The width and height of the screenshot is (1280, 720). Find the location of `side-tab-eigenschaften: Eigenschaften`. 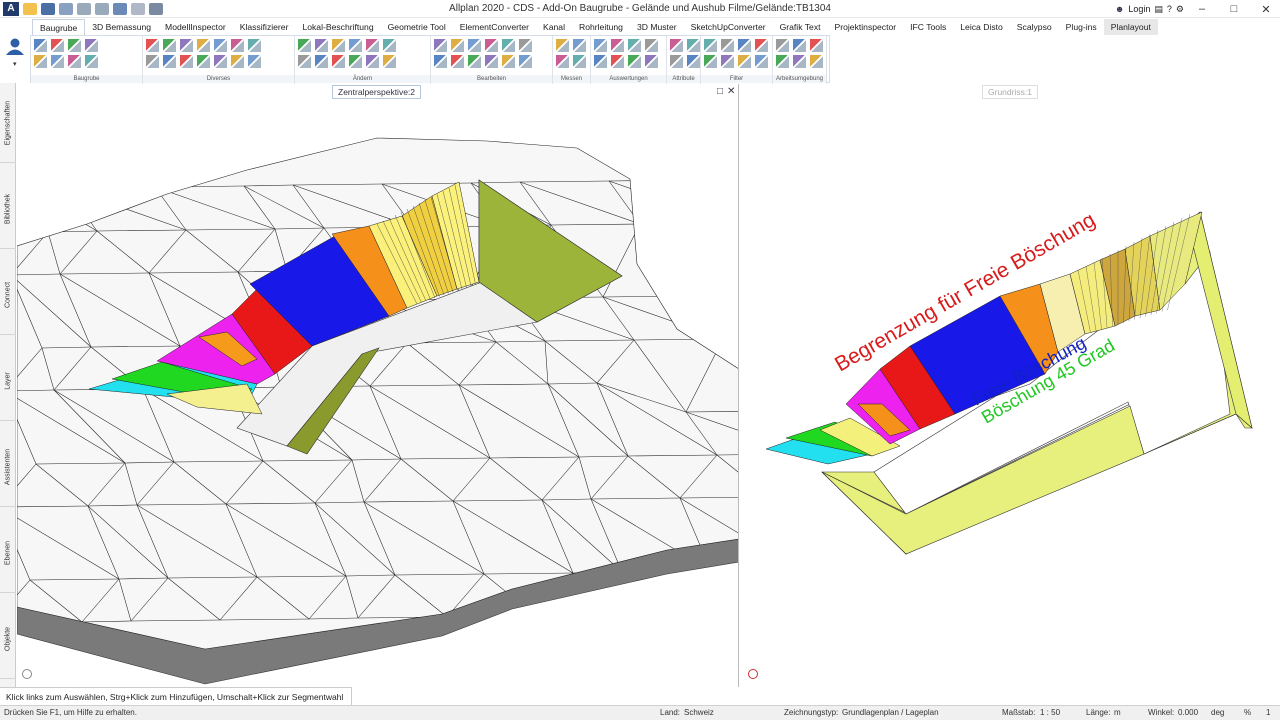

side-tab-eigenschaften: Eigenschaften is located at coordinates (8, 123).